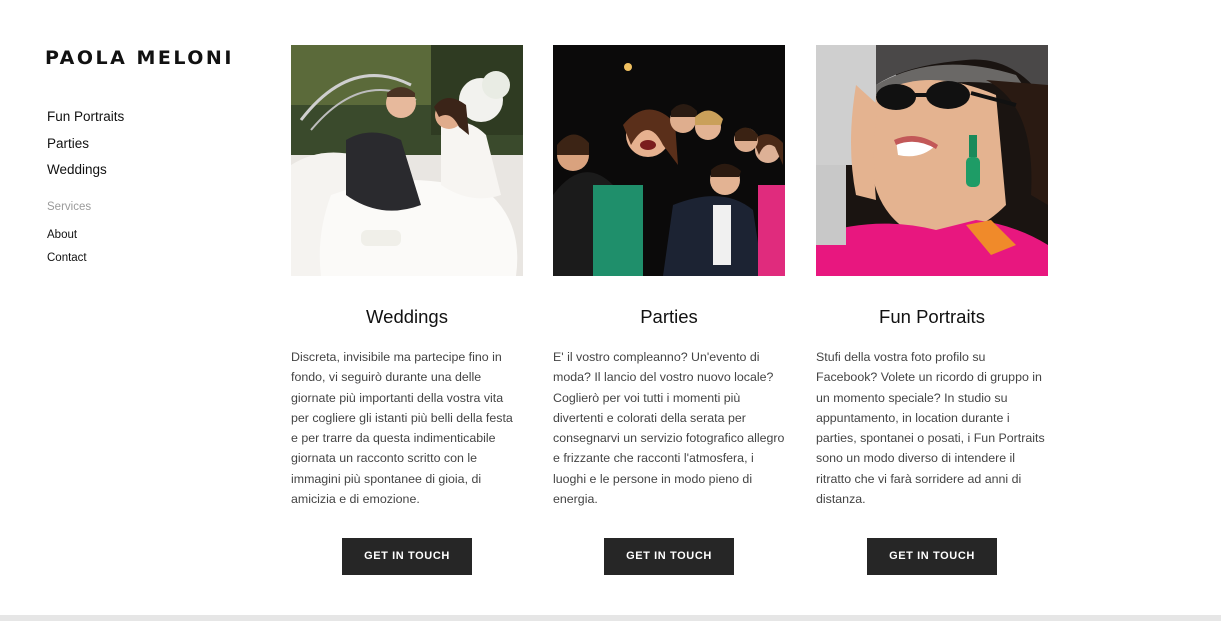  Describe the element at coordinates (85, 170) in the screenshot. I see `nav-item-weddings: Weddings` at that location.